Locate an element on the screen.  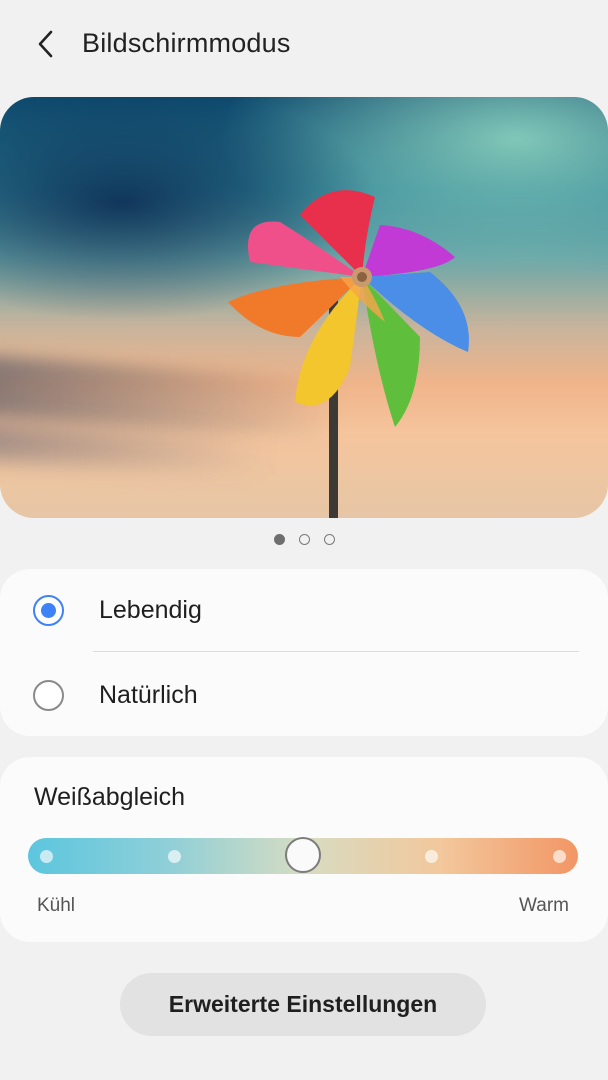
pinwheel-image is located at coordinates (348, 354).